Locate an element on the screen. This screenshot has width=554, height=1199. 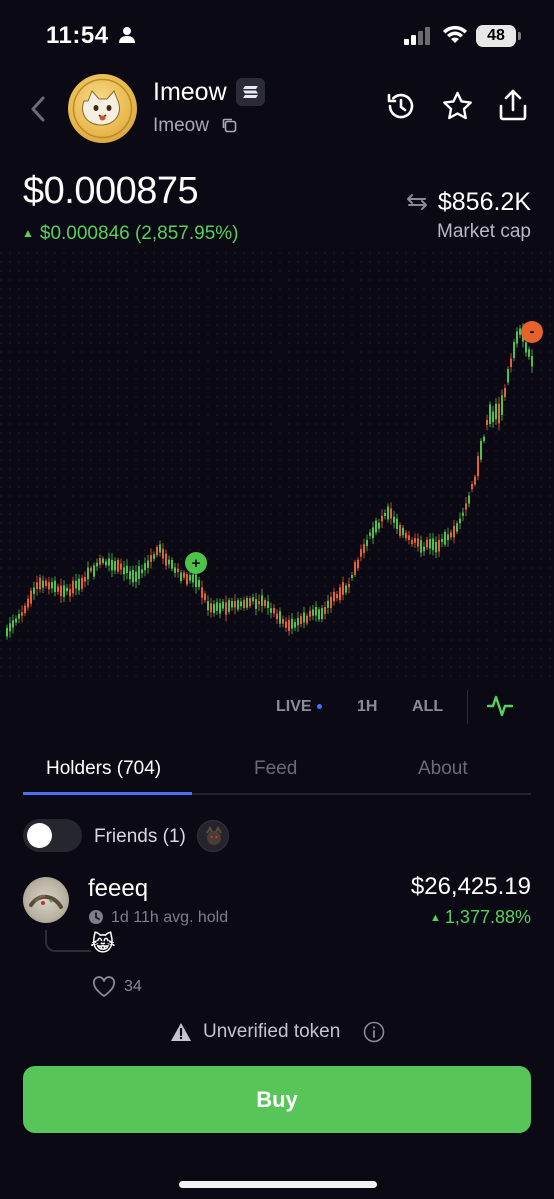
share-icon is located at coordinates (513, 105).